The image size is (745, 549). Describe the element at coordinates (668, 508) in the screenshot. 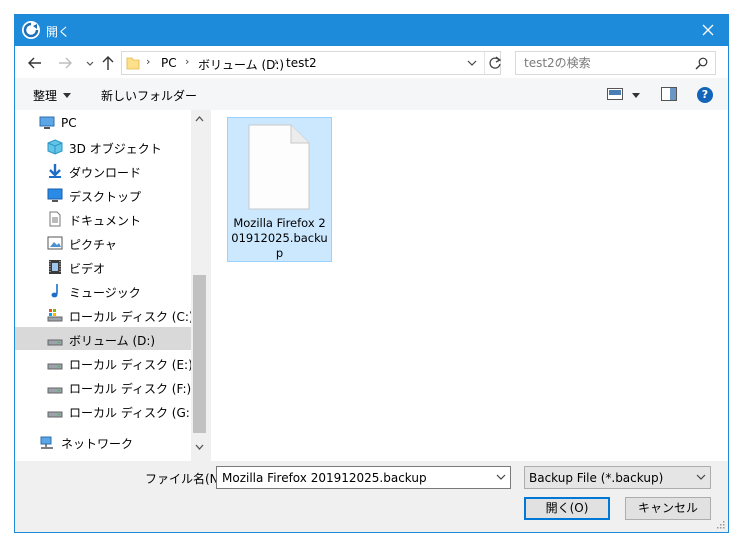

I see `cancel-button: キャンセル` at that location.